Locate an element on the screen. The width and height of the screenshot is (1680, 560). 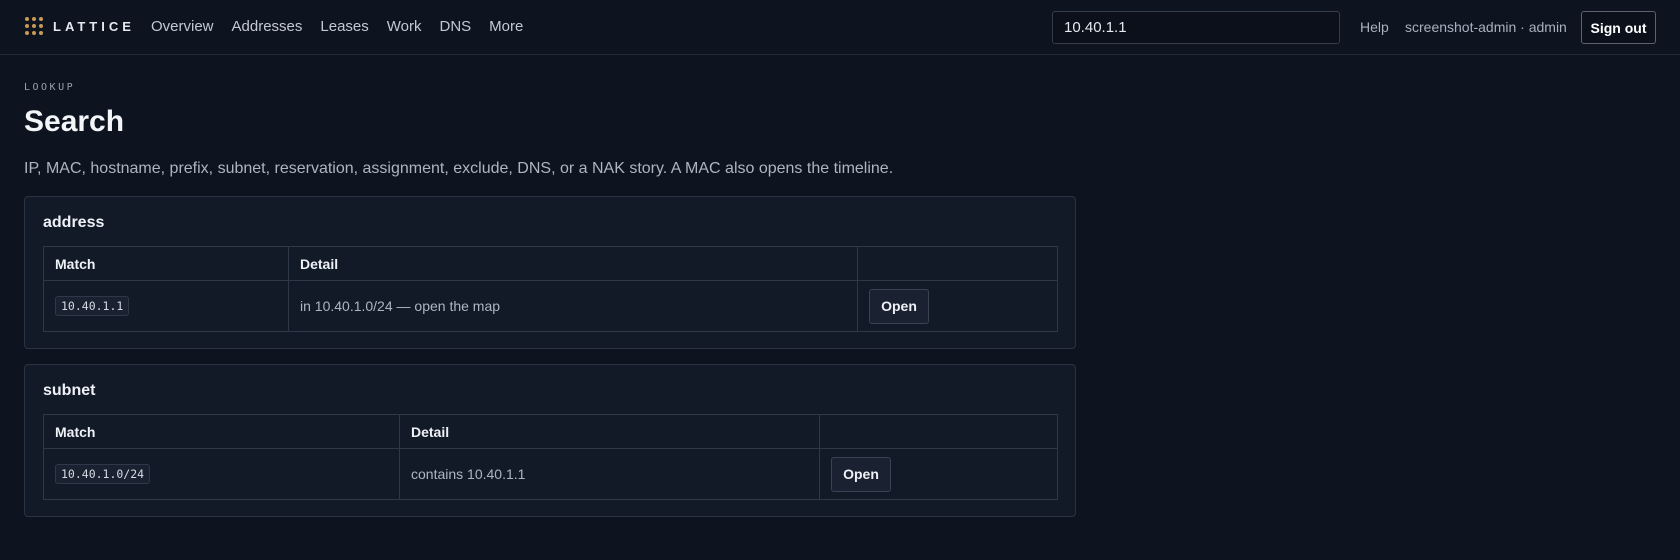
user-label: screenshot-admin · admin is located at coordinates (1486, 27).